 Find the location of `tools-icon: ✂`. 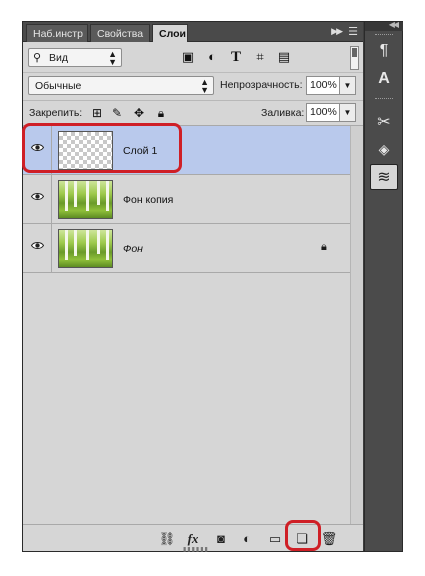

tools-icon: ✂ is located at coordinates (384, 123).